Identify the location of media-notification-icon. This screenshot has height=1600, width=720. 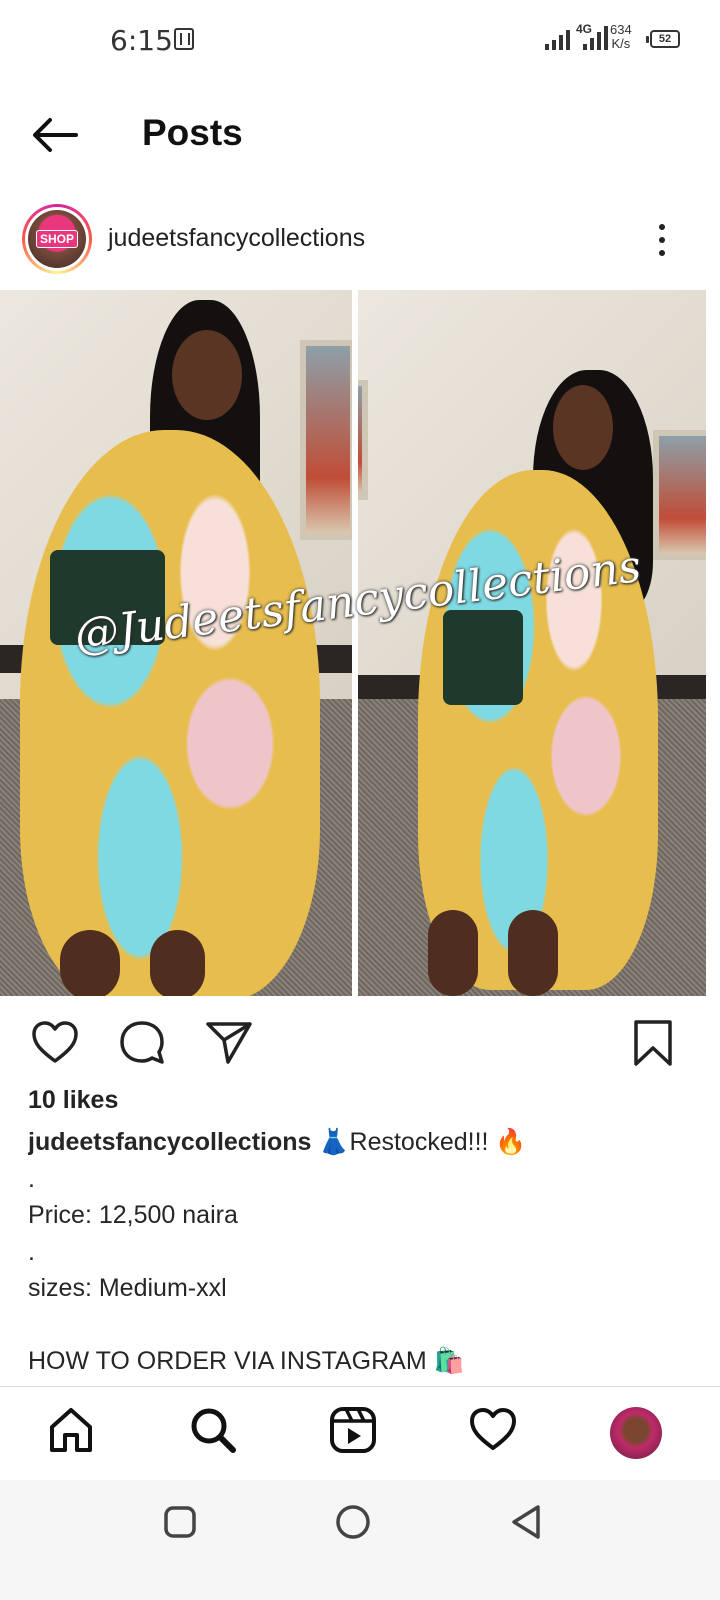
(184, 39).